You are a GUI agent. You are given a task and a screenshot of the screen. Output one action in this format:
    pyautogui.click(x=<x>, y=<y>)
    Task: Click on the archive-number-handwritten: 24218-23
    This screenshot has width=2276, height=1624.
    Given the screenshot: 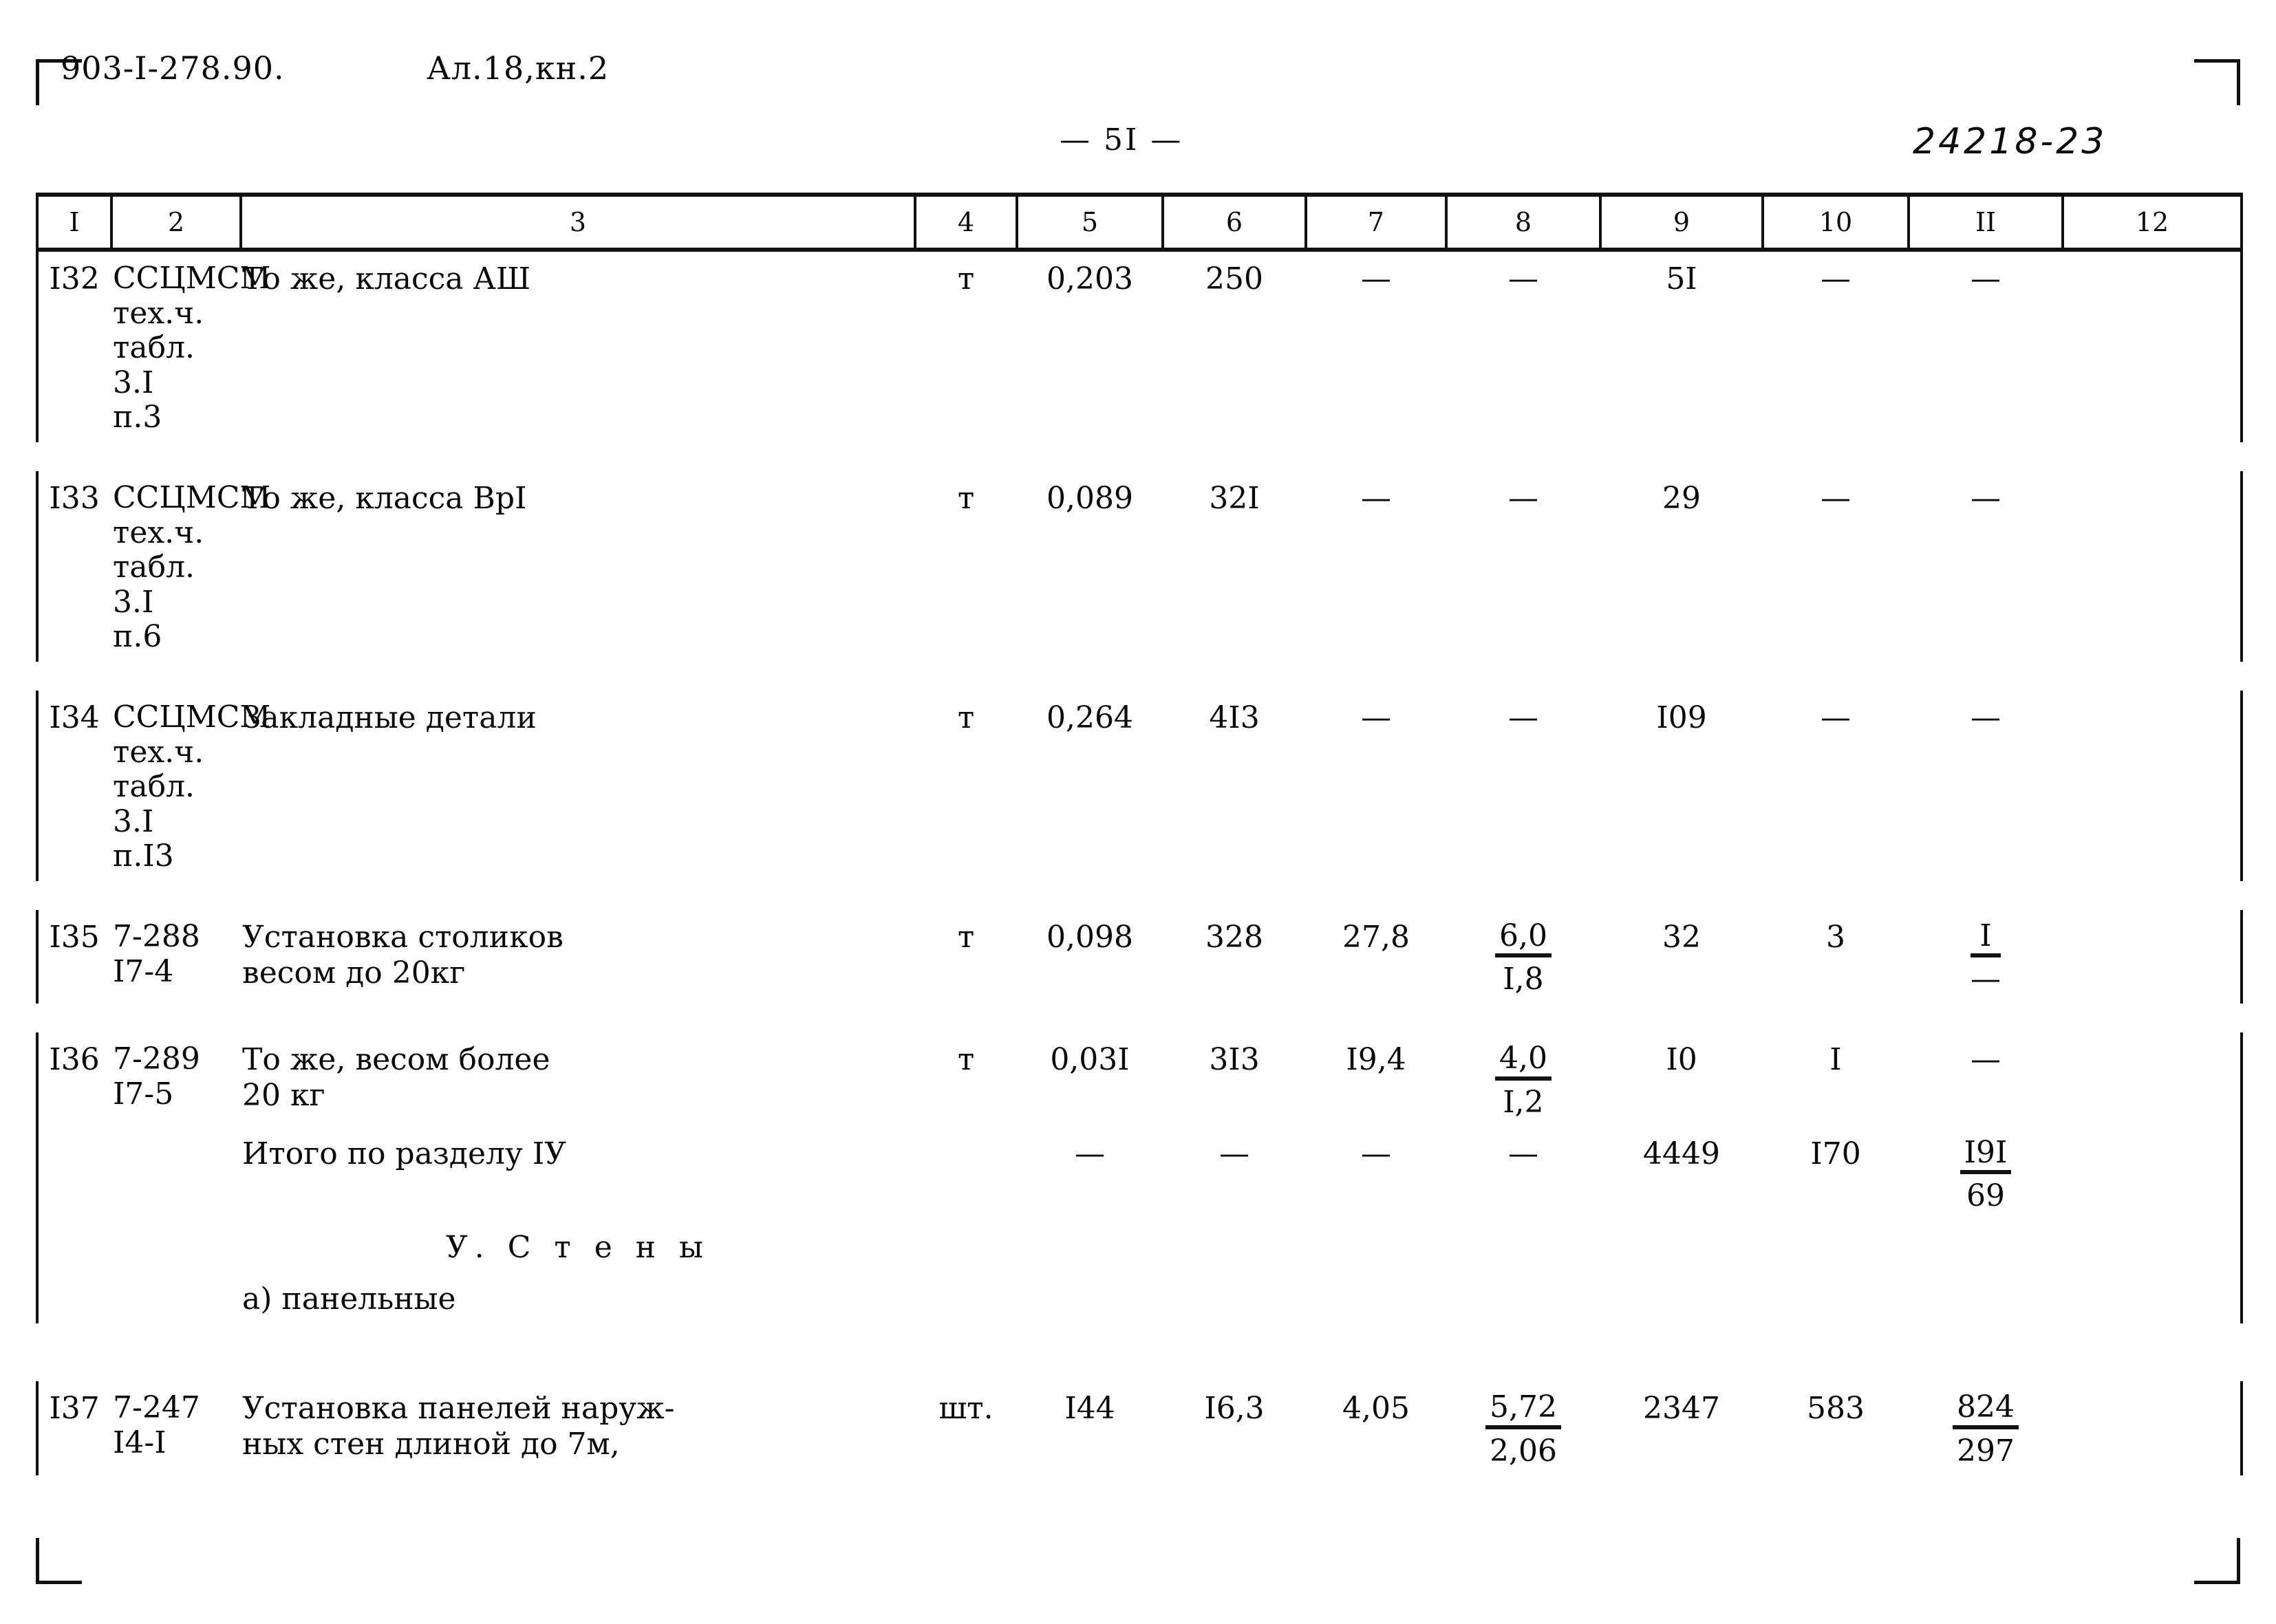 What is the action you would take?
    pyautogui.click(x=2010, y=141)
    